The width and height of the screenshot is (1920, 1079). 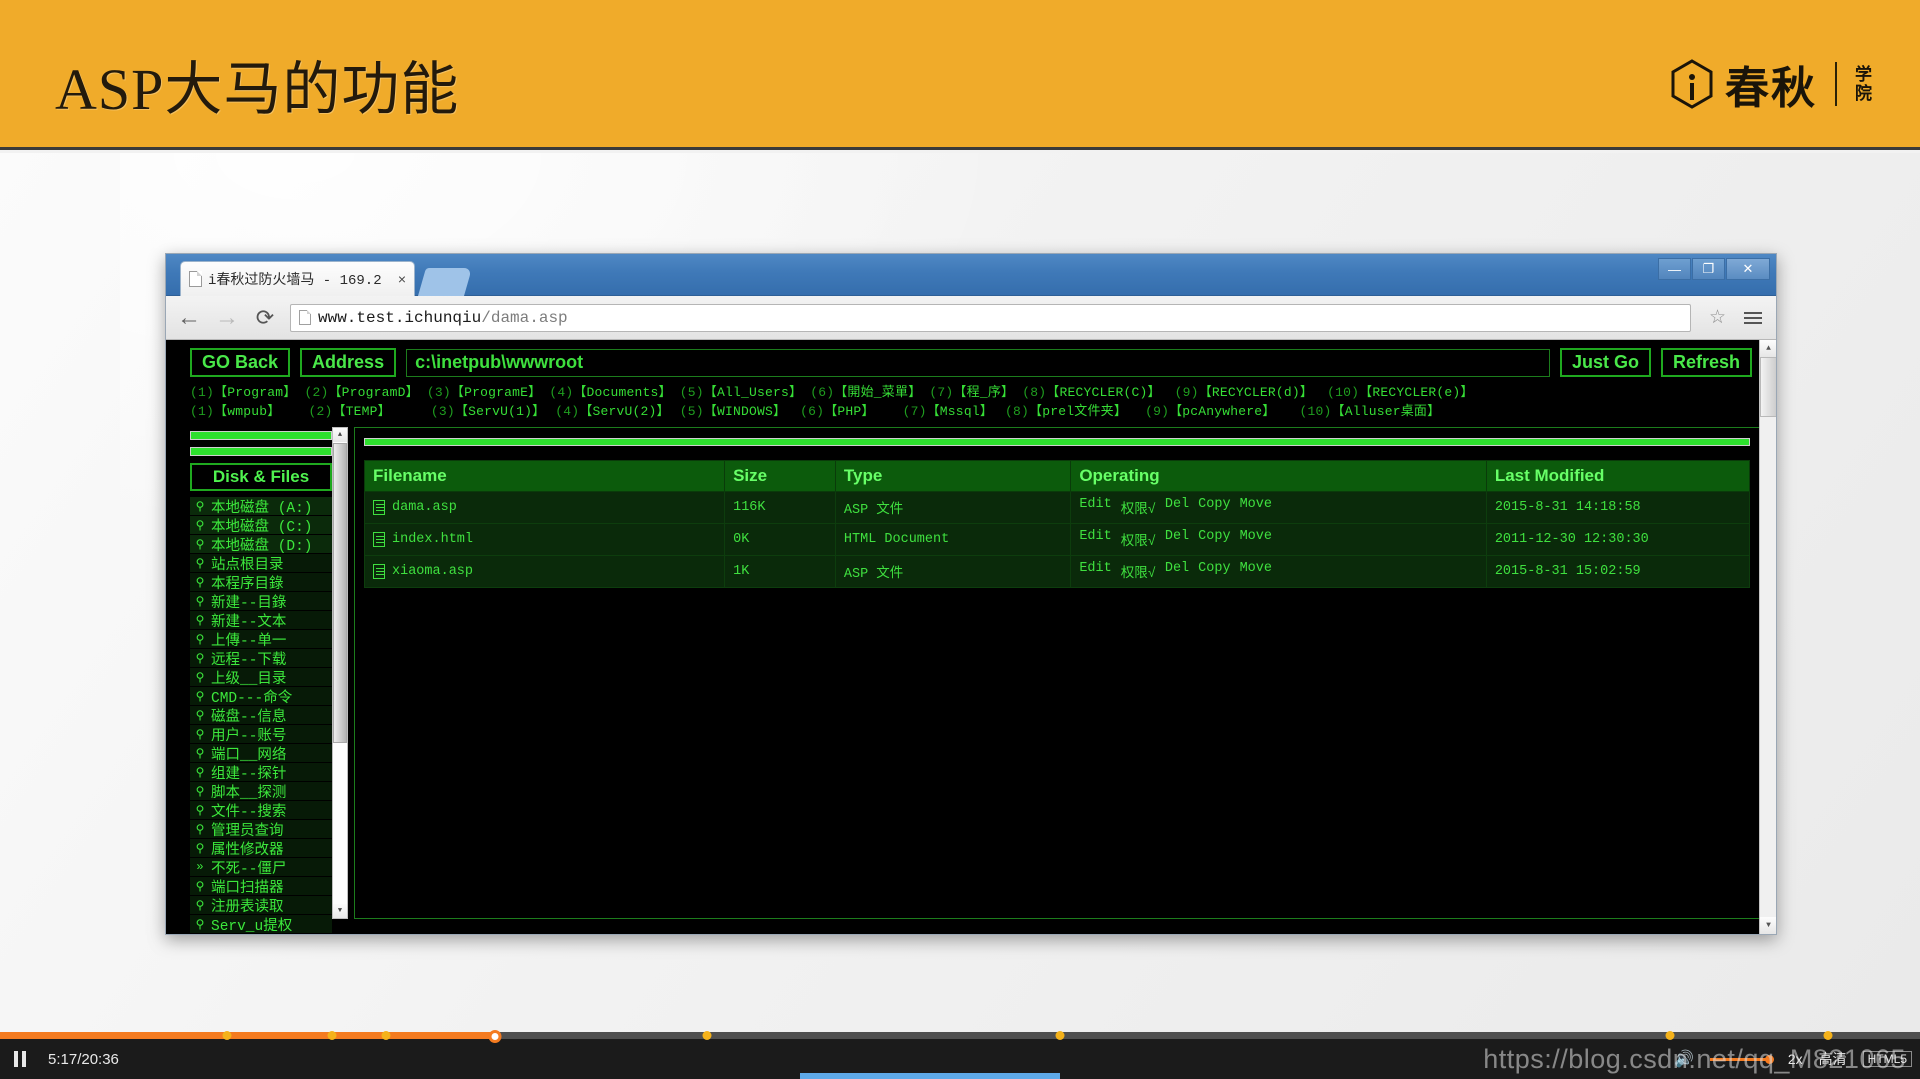 What do you see at coordinates (432, 539) in the screenshot?
I see `filename-link: index.html` at bounding box center [432, 539].